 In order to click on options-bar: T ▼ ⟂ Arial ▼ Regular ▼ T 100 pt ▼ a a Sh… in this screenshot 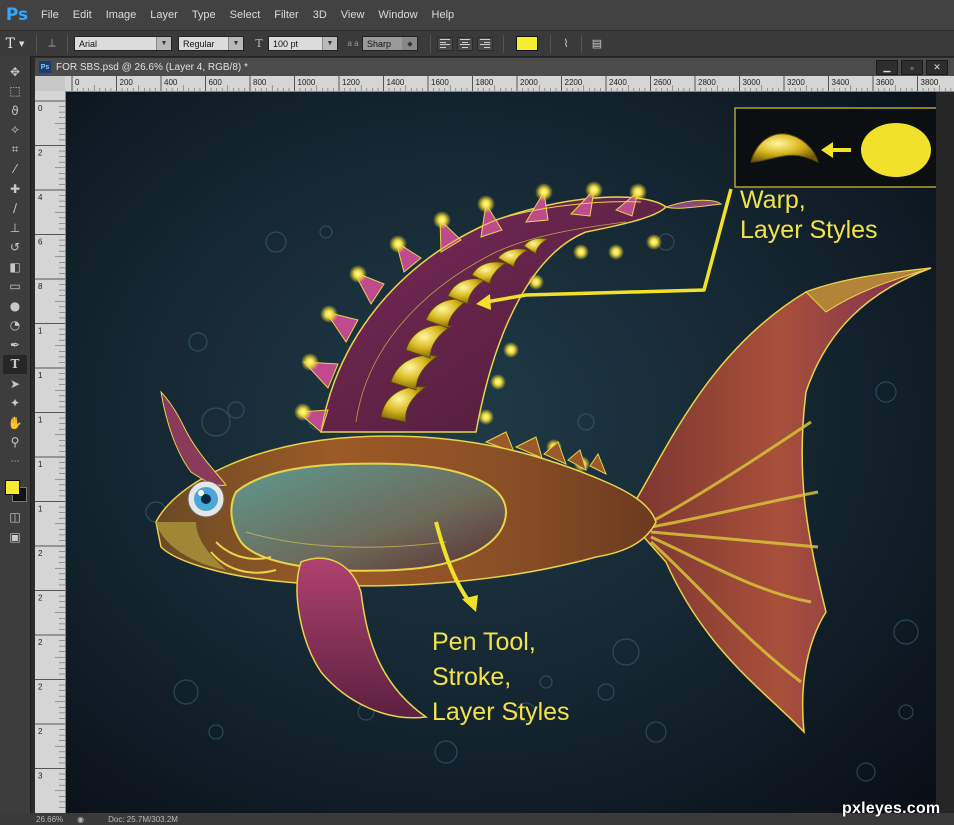, I will do `click(477, 43)`.